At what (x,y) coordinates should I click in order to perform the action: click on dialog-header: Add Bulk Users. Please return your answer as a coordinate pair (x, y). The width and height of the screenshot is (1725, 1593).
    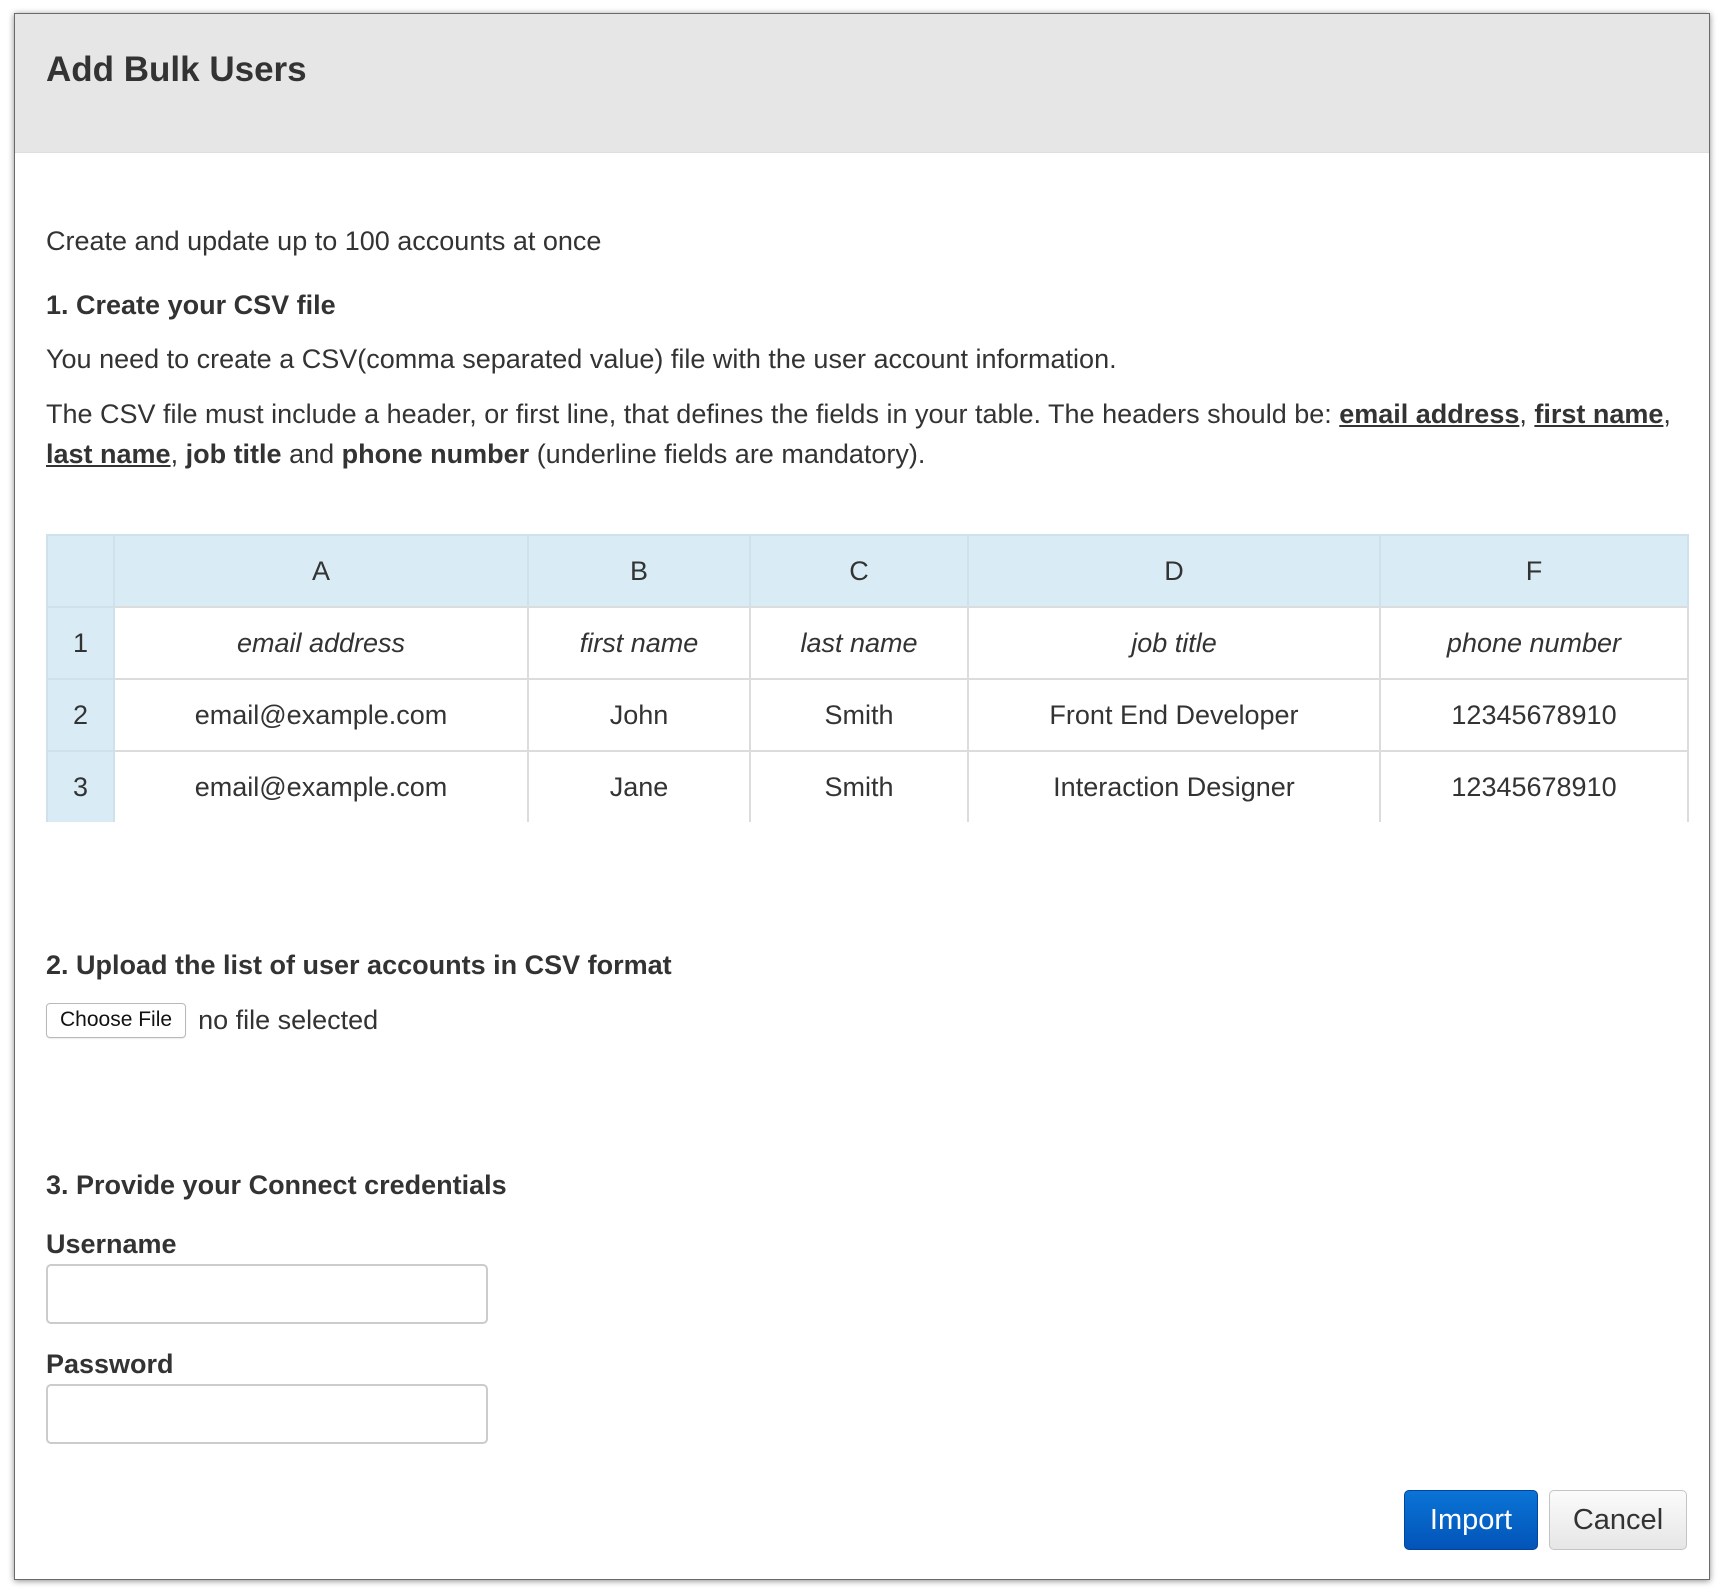
    Looking at the image, I should click on (862, 83).